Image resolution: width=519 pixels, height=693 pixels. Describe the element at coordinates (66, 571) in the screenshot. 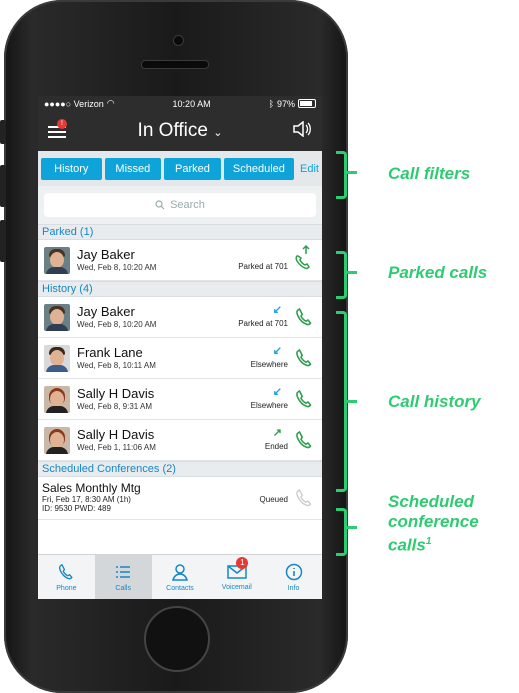

I see `phone-icon` at that location.